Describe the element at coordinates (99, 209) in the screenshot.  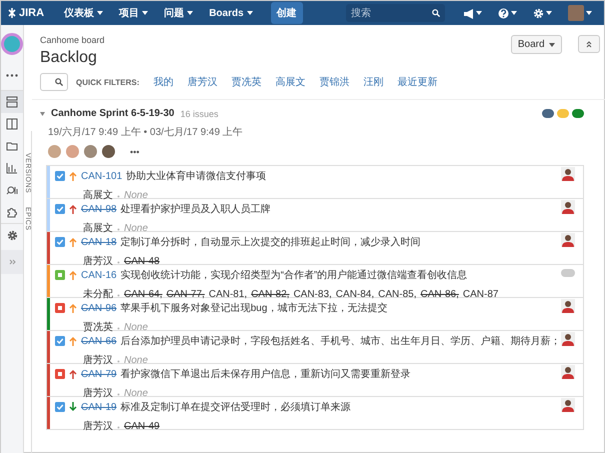
I see `issue-key: CAN-98` at that location.